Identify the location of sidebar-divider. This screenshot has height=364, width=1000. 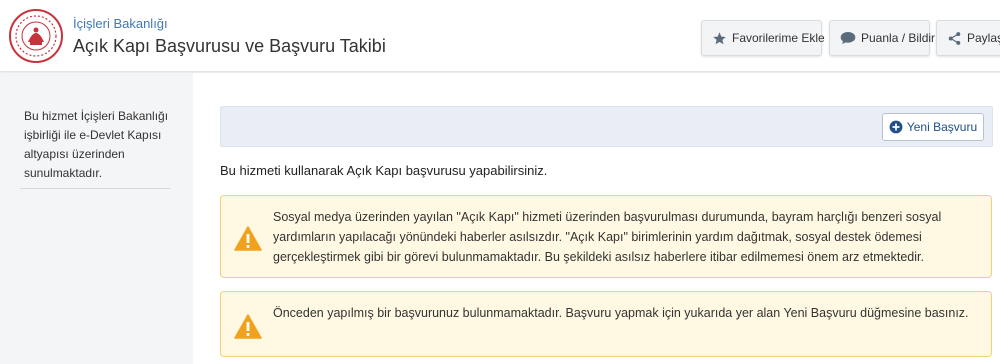
(95, 188).